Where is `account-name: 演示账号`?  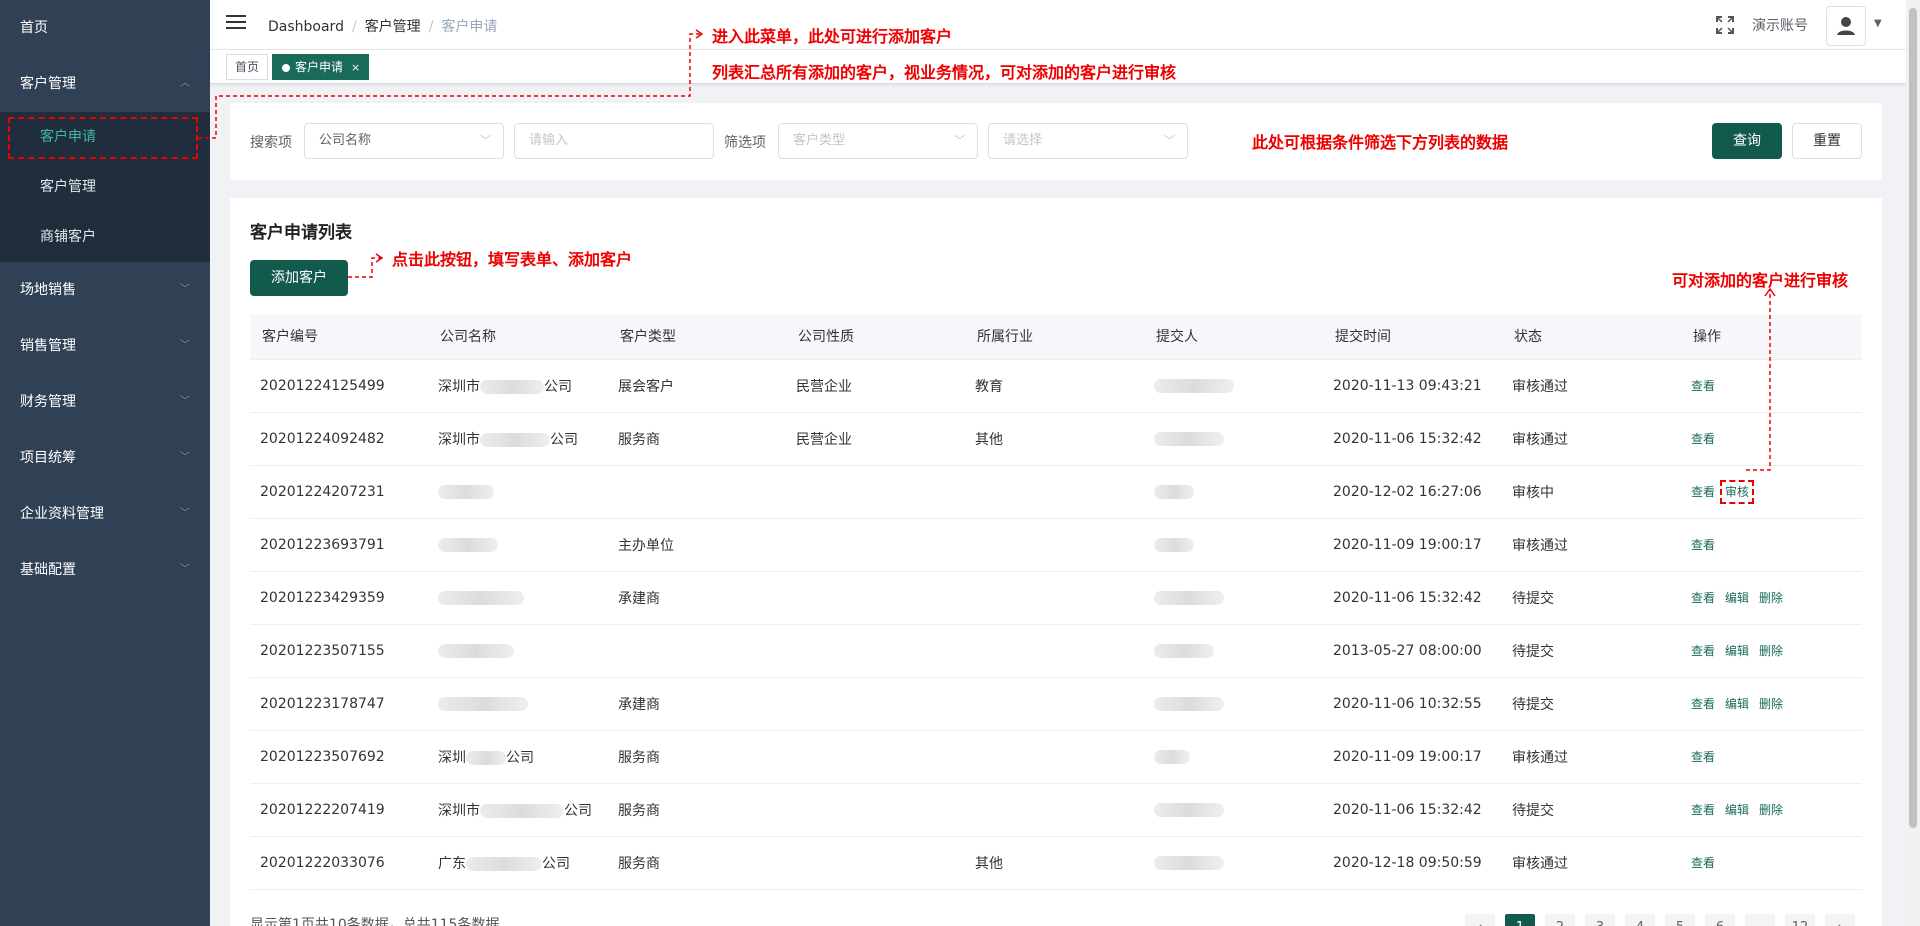
account-name: 演示账号 is located at coordinates (1780, 25).